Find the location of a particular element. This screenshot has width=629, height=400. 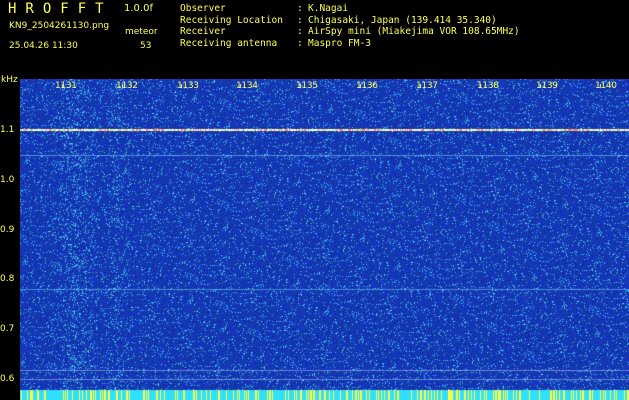

x-tick-label: 1137 is located at coordinates (427, 86).